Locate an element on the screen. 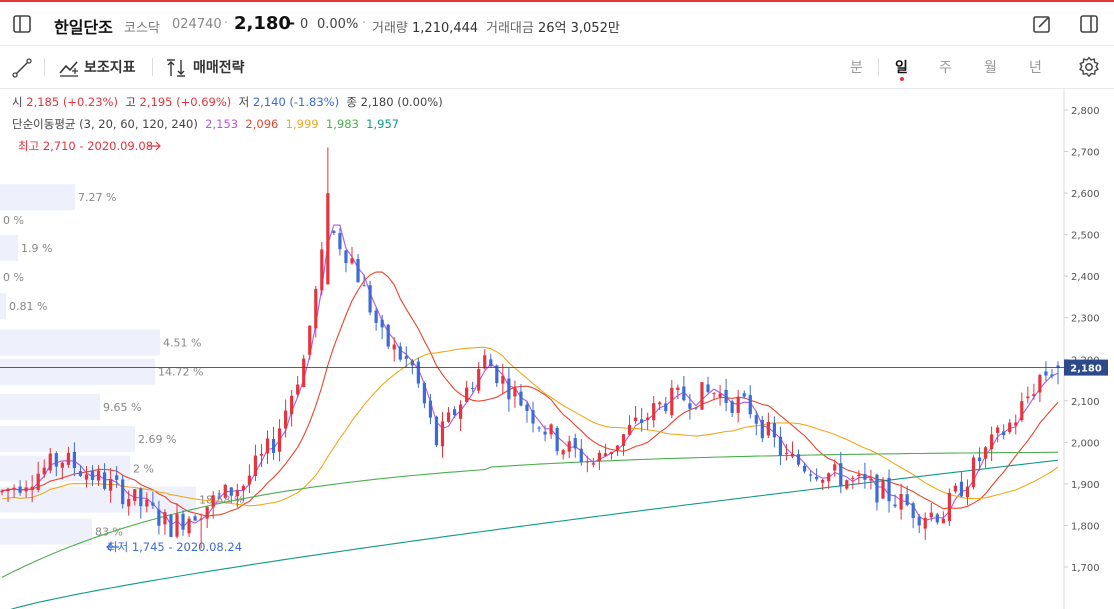 This screenshot has height=609, width=1114. settings-gear-icon is located at coordinates (1089, 67).